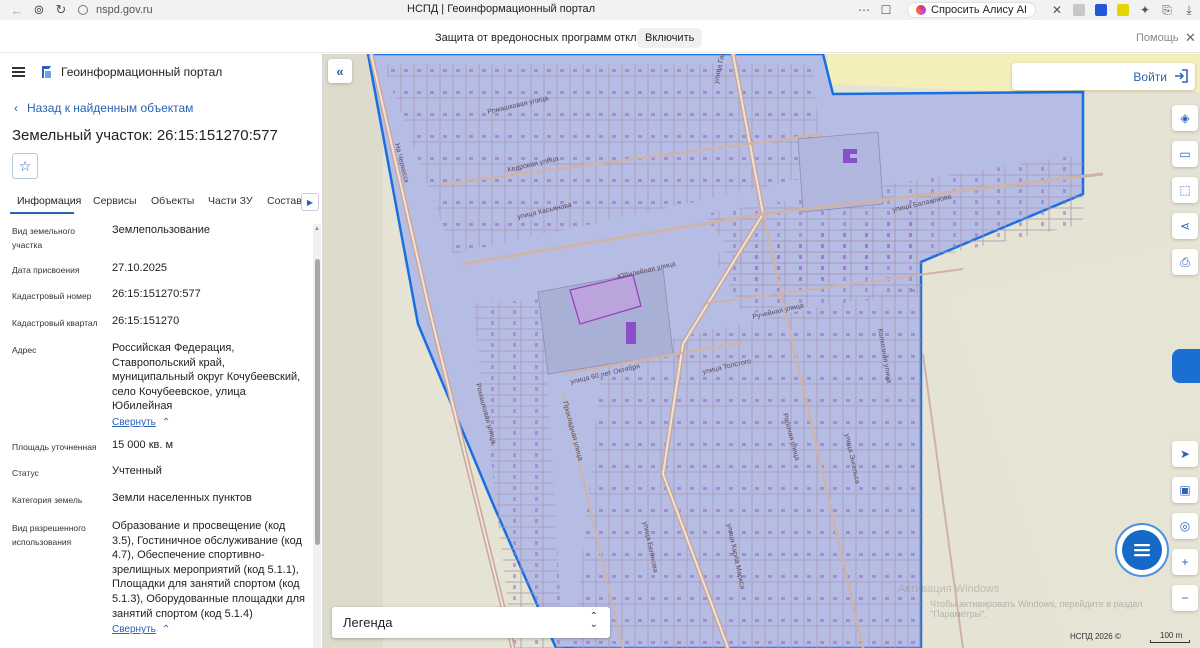  What do you see at coordinates (1170, 641) in the screenshot?
I see `scale-bar` at bounding box center [1170, 641].